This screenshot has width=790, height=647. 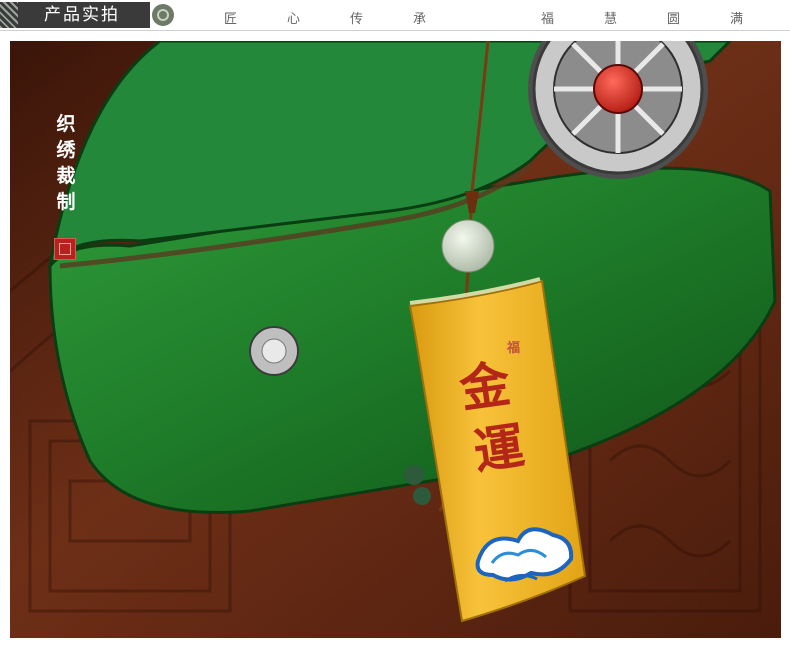 What do you see at coordinates (66, 163) in the screenshot?
I see `vertical-caption: 织 绣 裁 制` at bounding box center [66, 163].